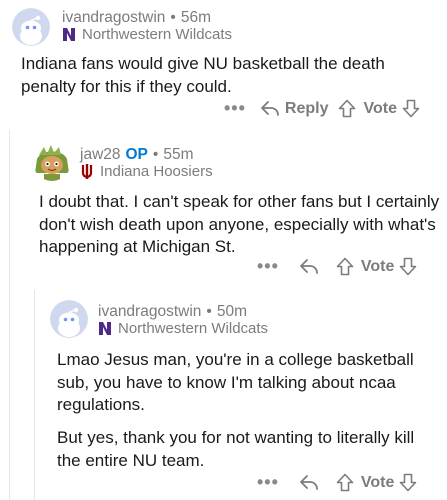 Image resolution: width=447 pixels, height=500 pixels. I want to click on snoo-hooded-avatar-icon, so click(52, 162).